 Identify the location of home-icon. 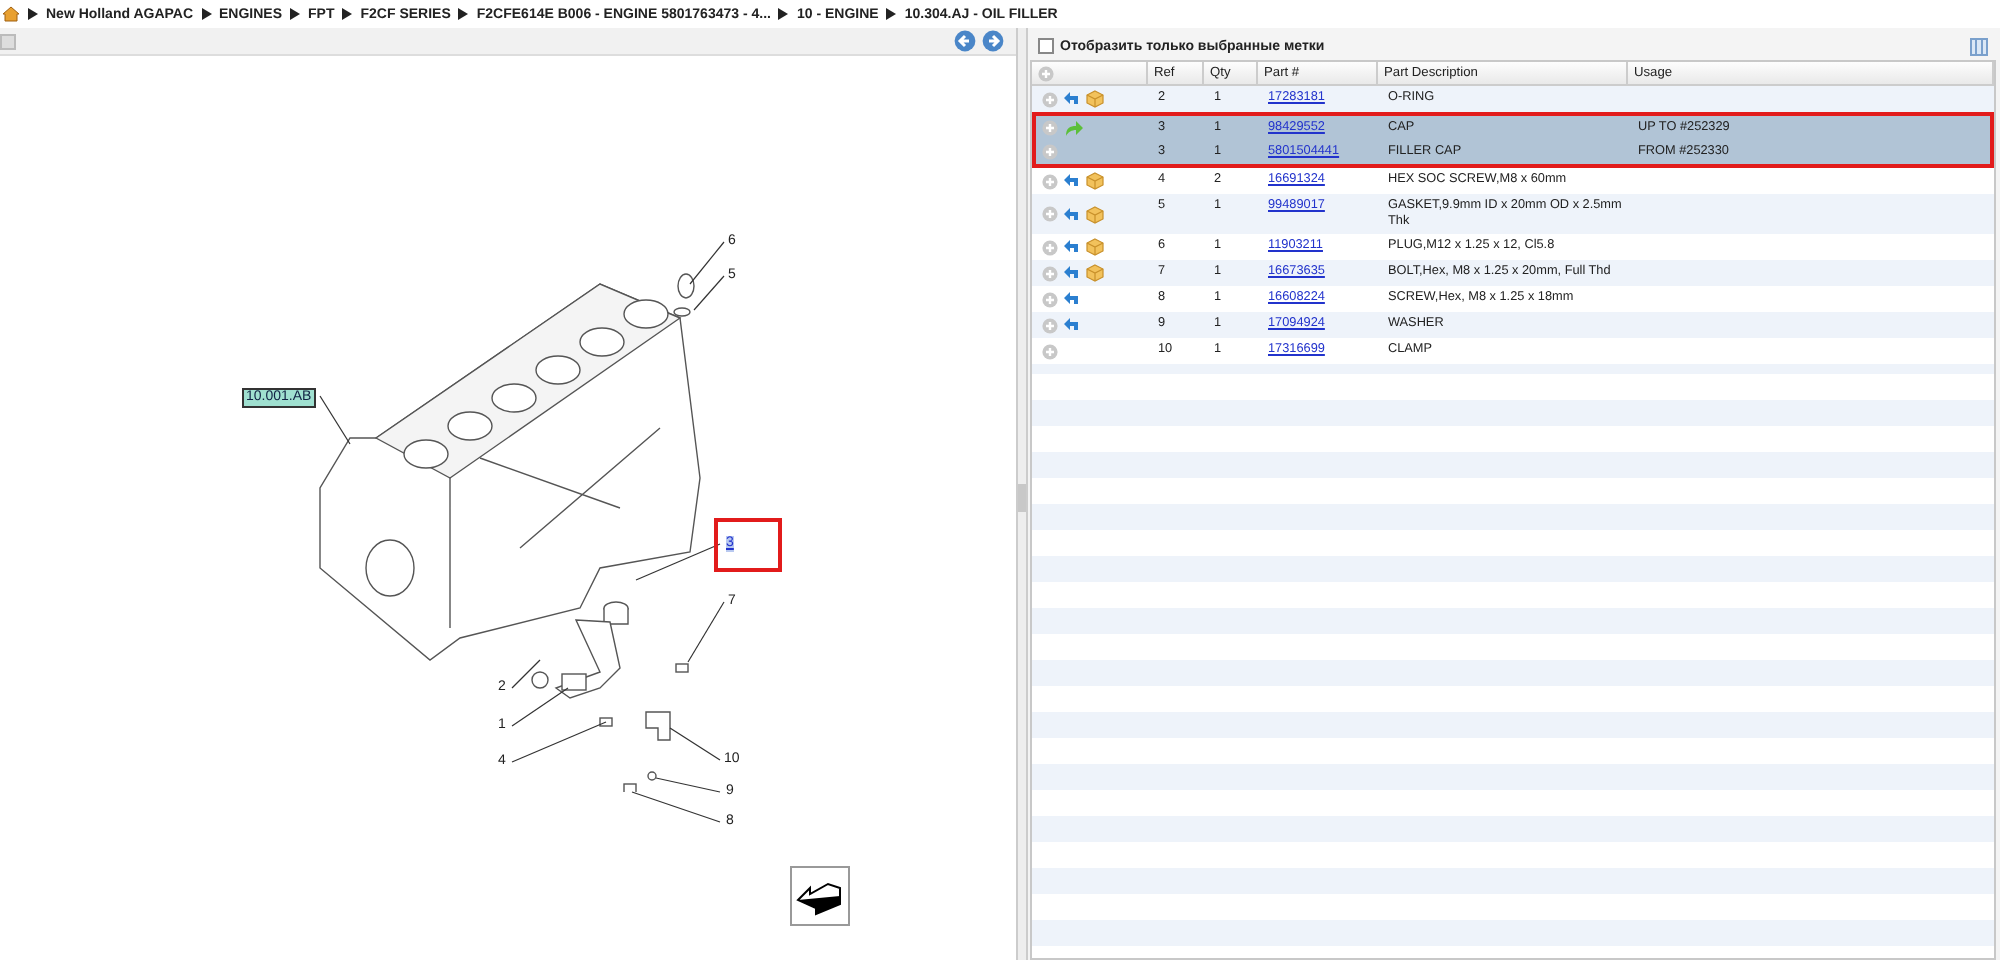
(11, 14).